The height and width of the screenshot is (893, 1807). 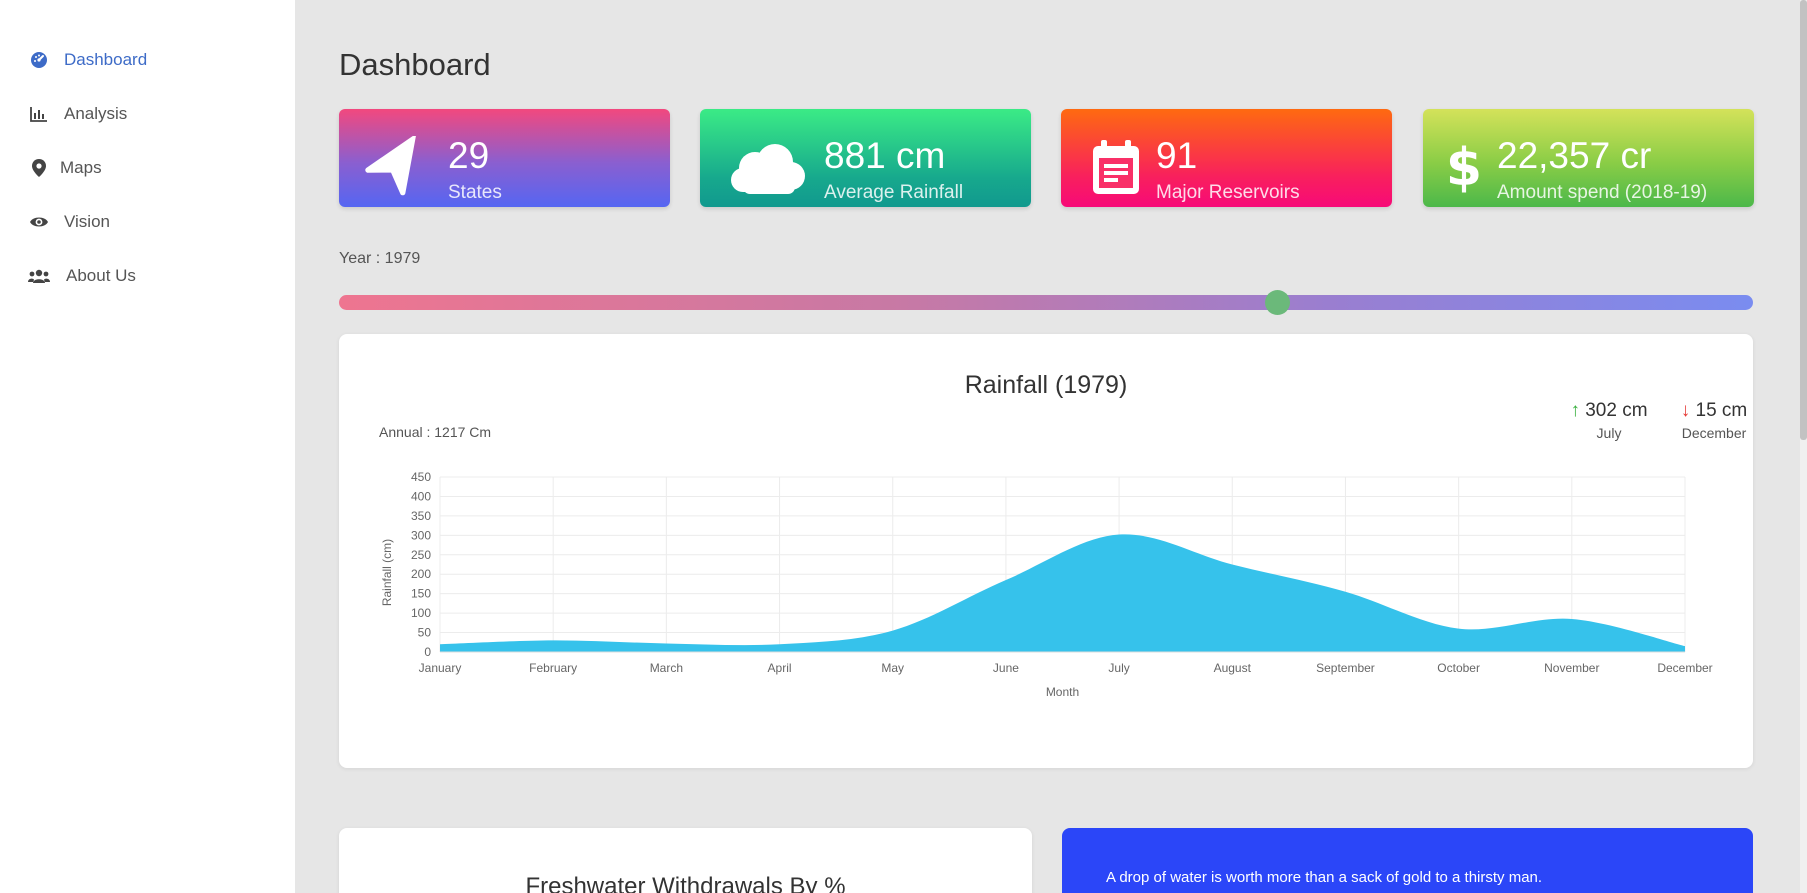 I want to click on y-tick-label: 400, so click(x=421, y=496).